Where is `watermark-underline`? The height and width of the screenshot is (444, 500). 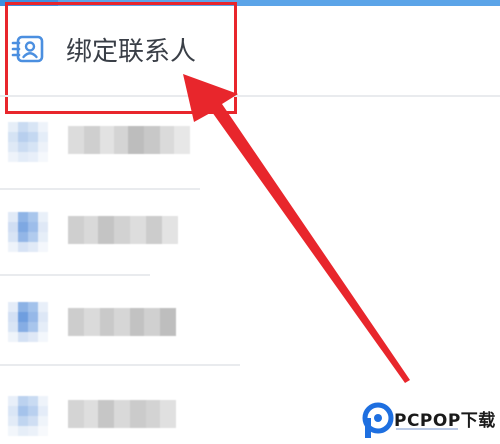
watermark-underline is located at coordinates (427, 429).